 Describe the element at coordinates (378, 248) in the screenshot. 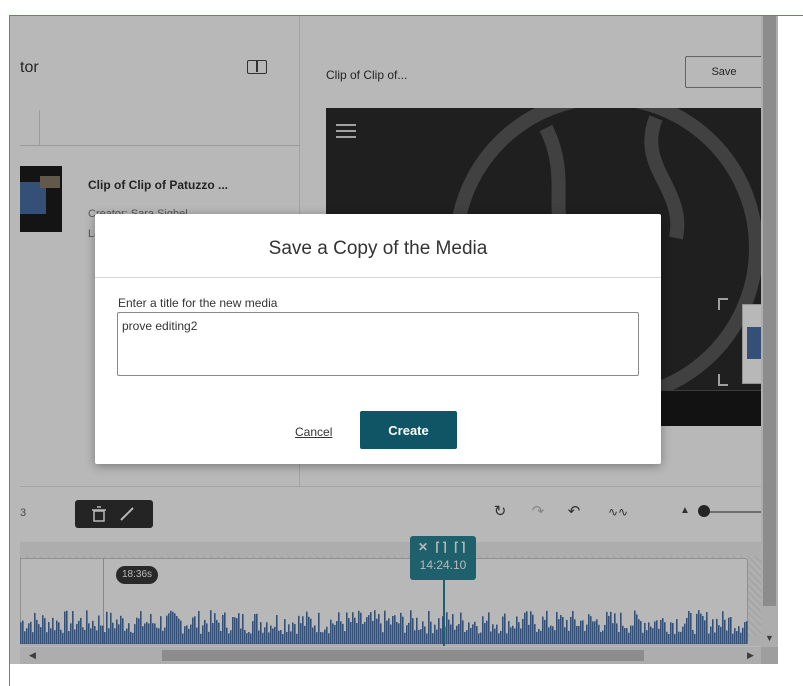

I see `dialog-title: Save a Copy of the Media` at that location.